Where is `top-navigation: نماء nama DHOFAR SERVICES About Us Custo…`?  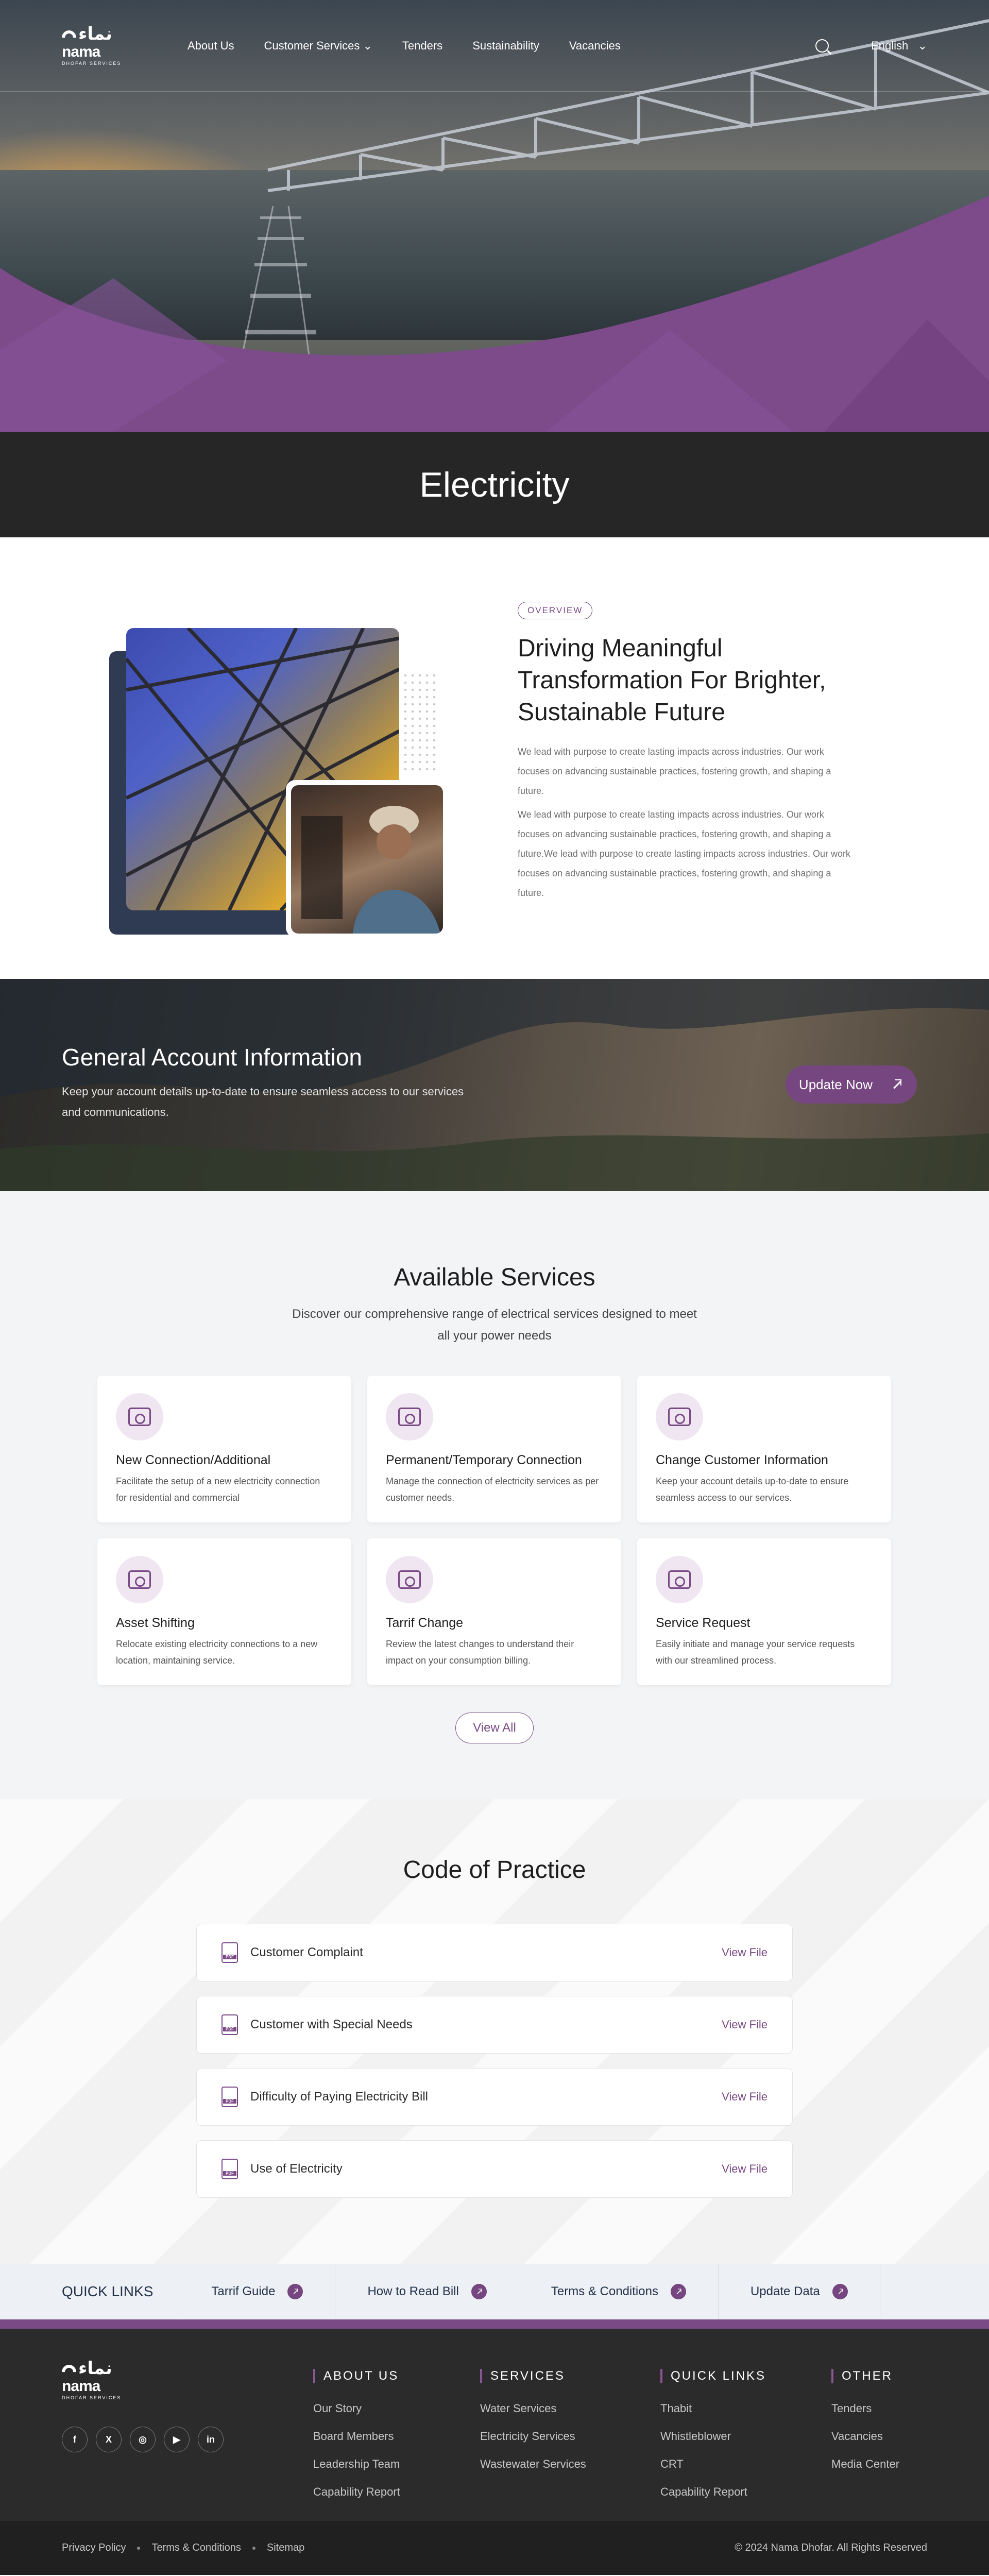 top-navigation: نماء nama DHOFAR SERVICES About Us Custo… is located at coordinates (494, 46).